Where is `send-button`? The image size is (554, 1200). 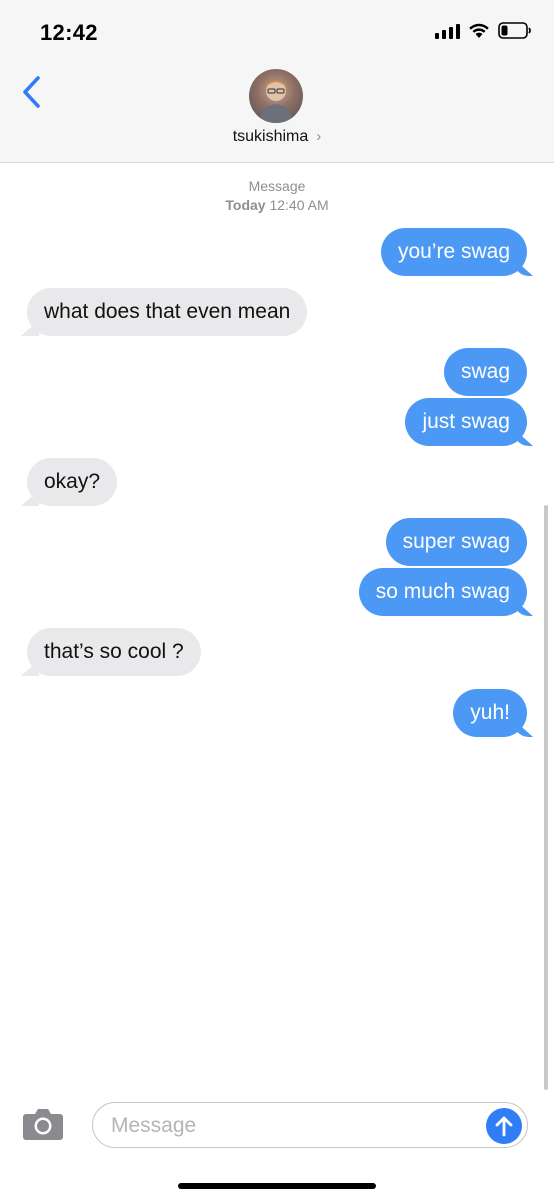
send-button is located at coordinates (504, 1126).